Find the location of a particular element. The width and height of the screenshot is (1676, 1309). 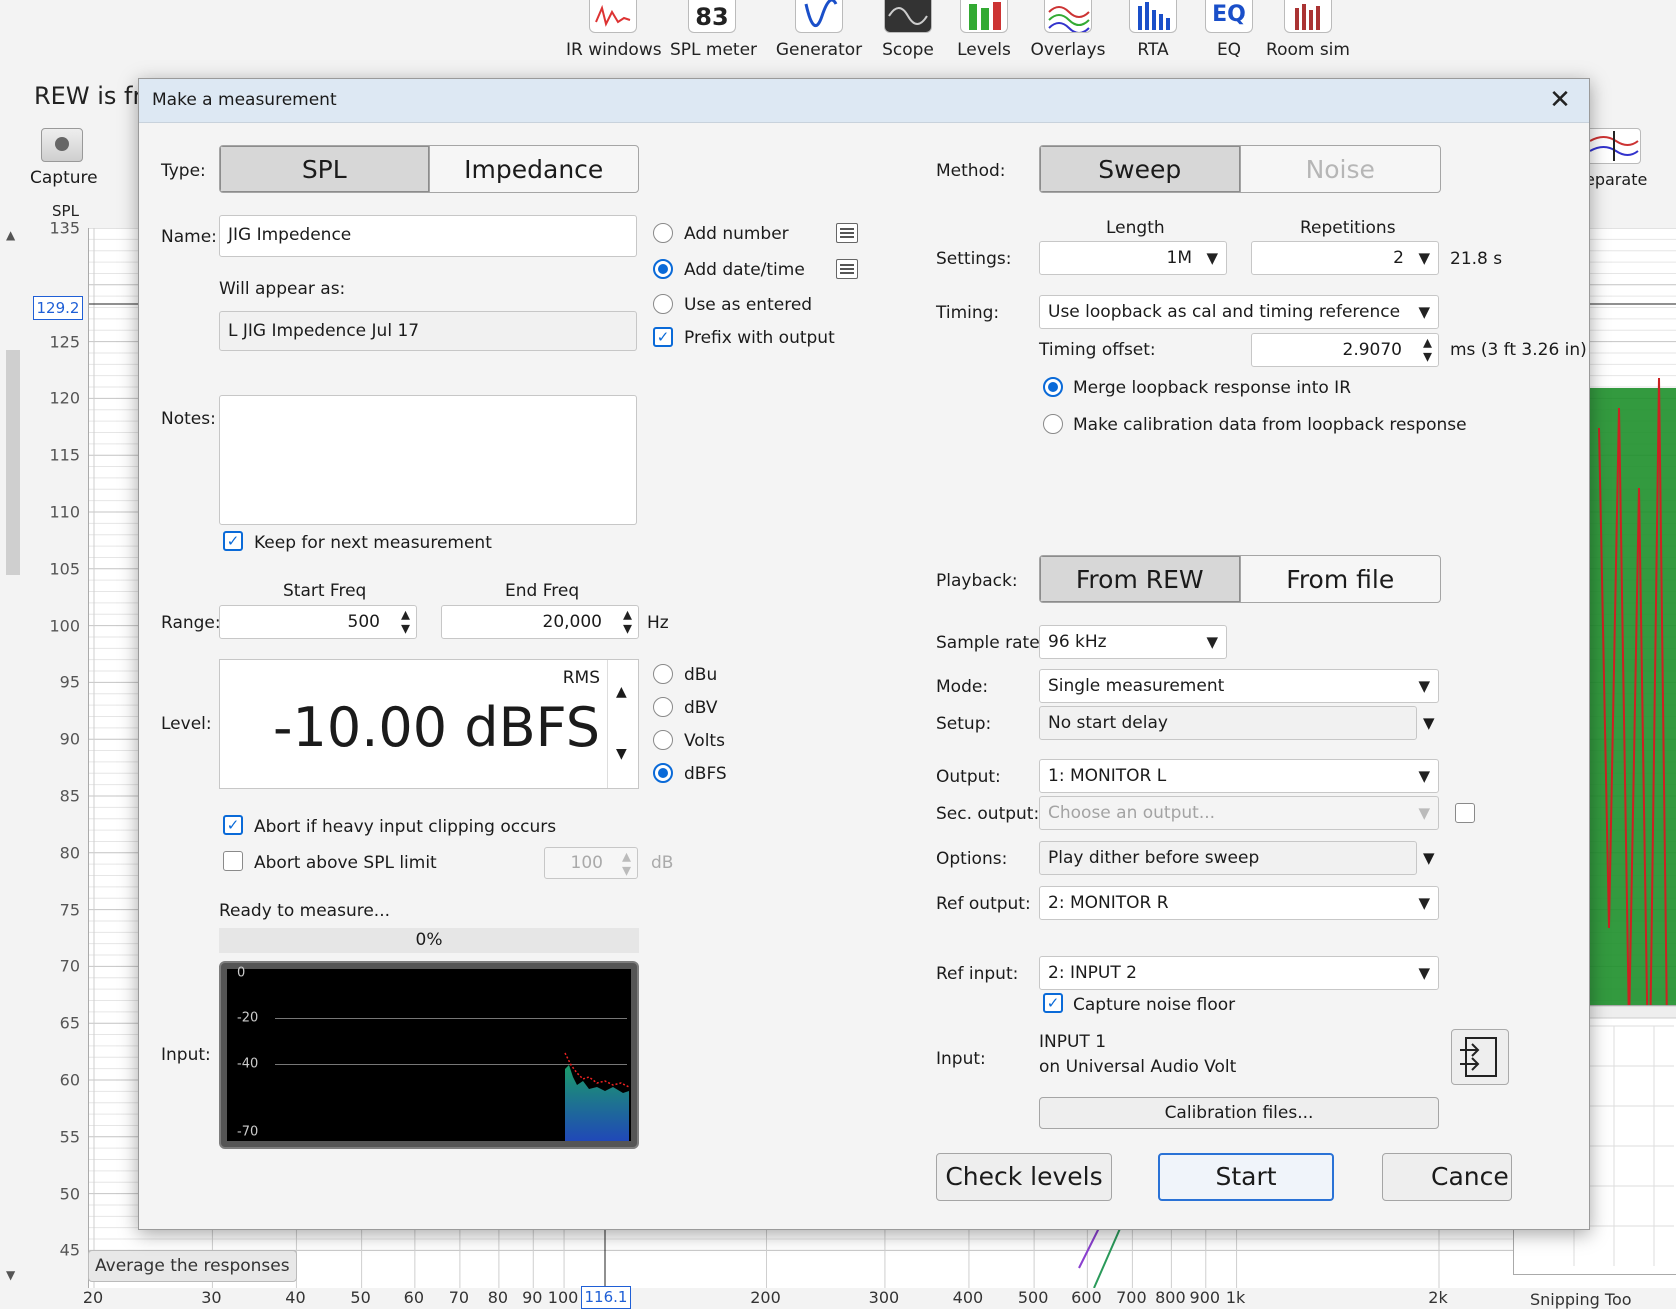

sample-rate-value: 96 kHz is located at coordinates (1077, 642).